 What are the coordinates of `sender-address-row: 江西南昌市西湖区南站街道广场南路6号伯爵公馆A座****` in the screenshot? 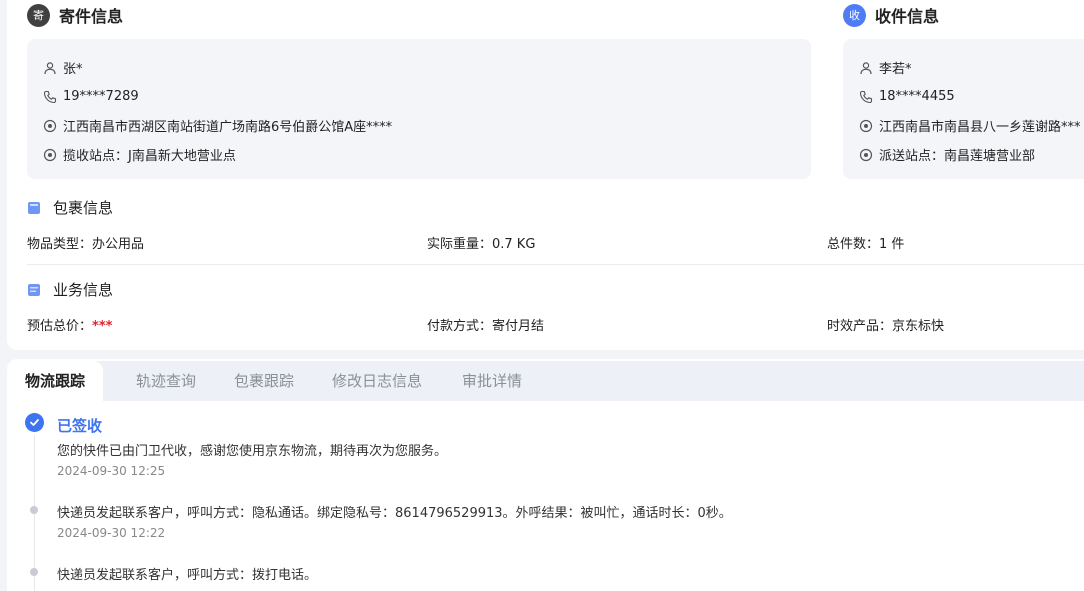 It's located at (419, 125).